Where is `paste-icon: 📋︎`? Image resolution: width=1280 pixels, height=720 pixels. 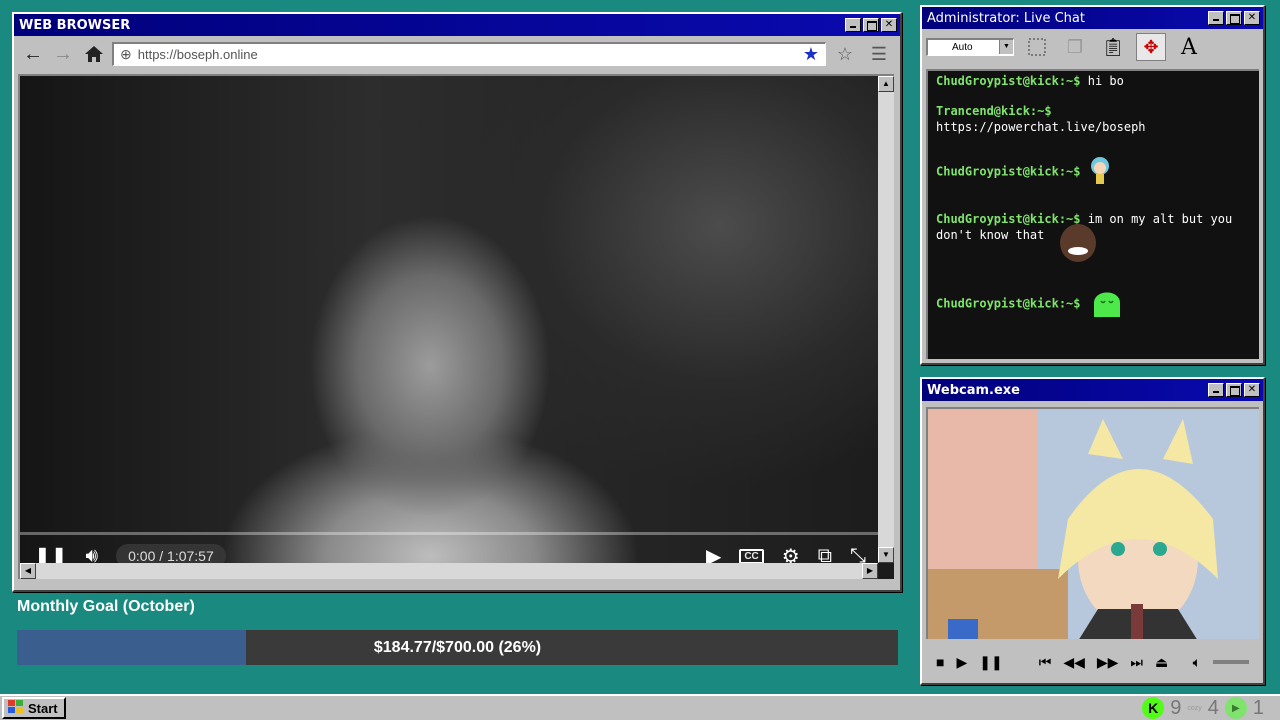 paste-icon: 📋︎ is located at coordinates (1113, 47).